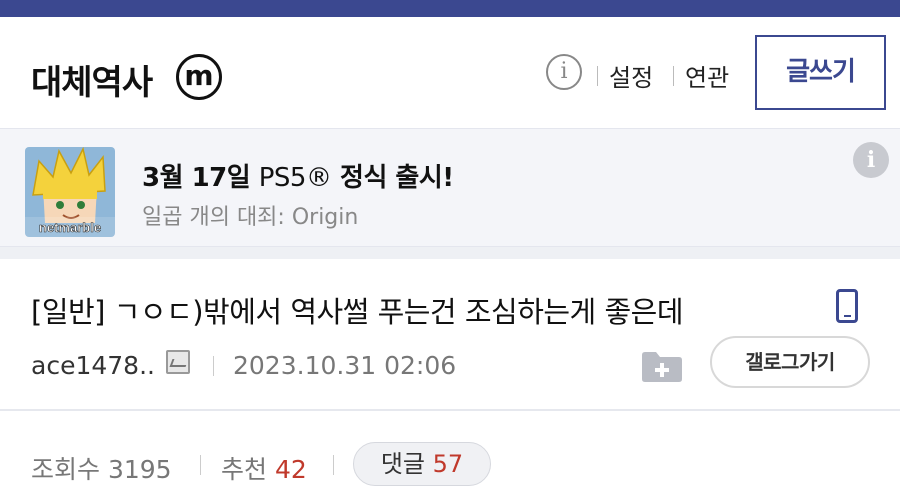  Describe the element at coordinates (295, 178) in the screenshot. I see `ad-headline-platform: PS5®` at that location.